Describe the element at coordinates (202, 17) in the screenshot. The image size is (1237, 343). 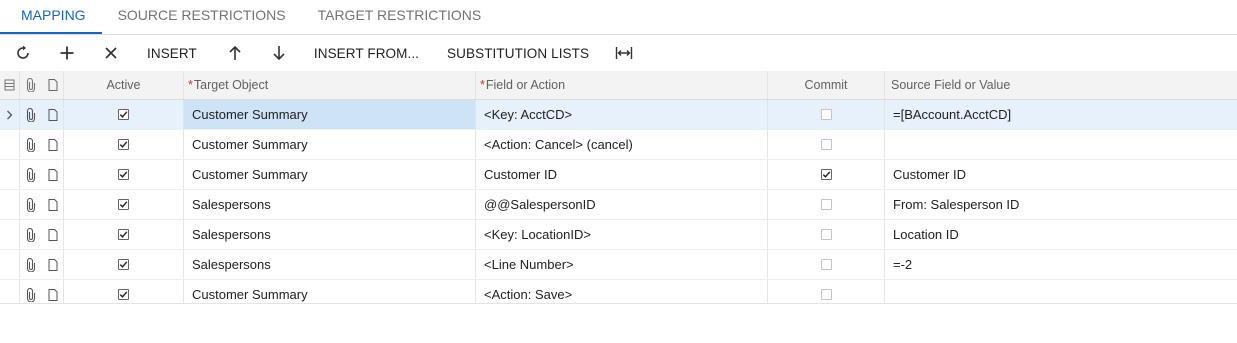
I see `tab-source-restrictions: SOURCE RESTRICTIONS` at that location.